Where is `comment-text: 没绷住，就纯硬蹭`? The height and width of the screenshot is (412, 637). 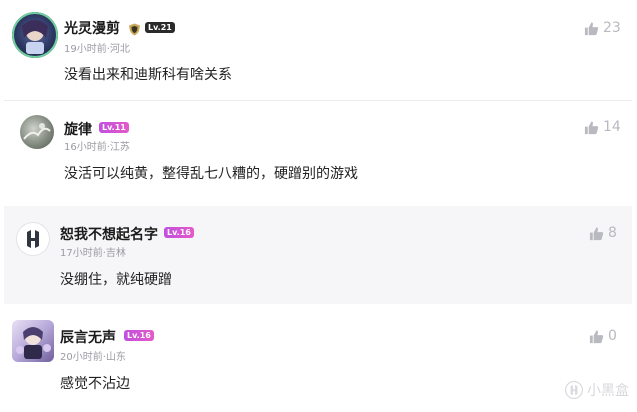 comment-text: 没绷住，就纯硬蹭 is located at coordinates (116, 280).